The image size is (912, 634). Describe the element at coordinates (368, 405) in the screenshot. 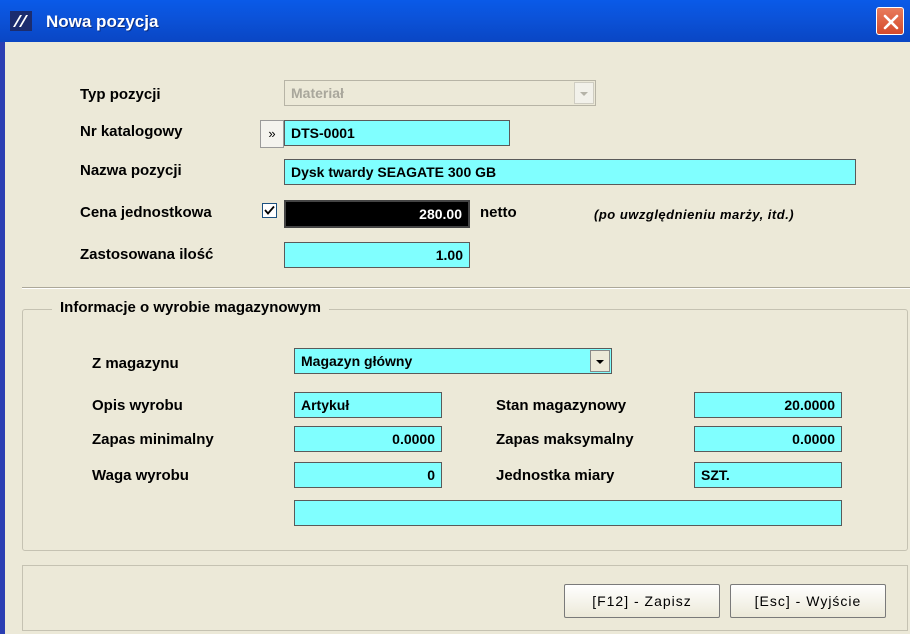

I see `description-field: Artykuł` at that location.